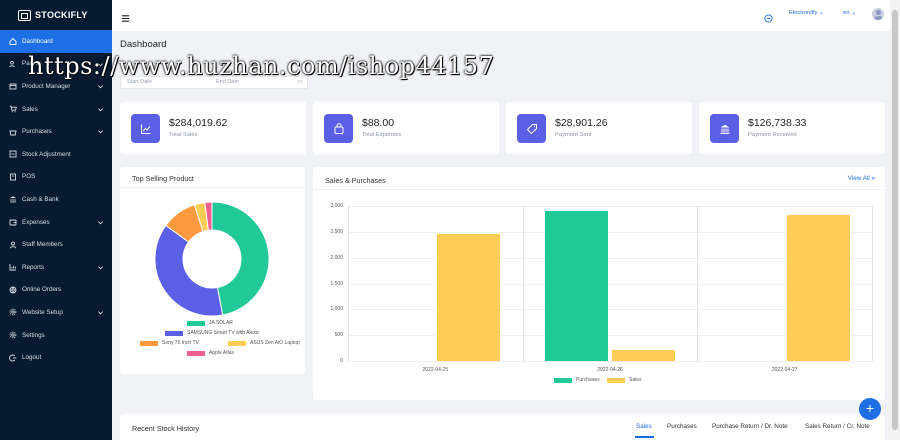 Image resolution: width=900 pixels, height=440 pixels. What do you see at coordinates (682, 426) in the screenshot?
I see `tab-purchases: Purchases` at bounding box center [682, 426].